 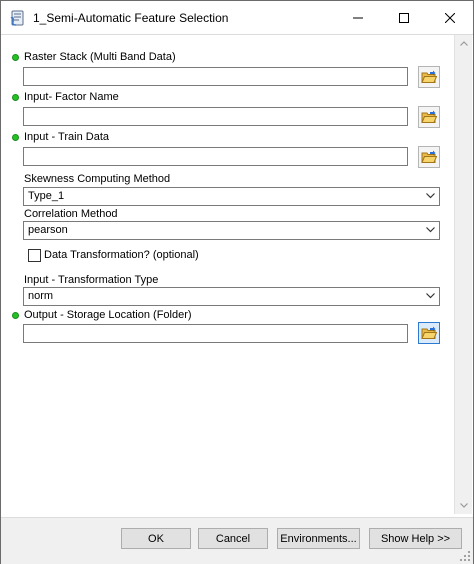 What do you see at coordinates (215, 76) in the screenshot?
I see `raster-stack-input` at bounding box center [215, 76].